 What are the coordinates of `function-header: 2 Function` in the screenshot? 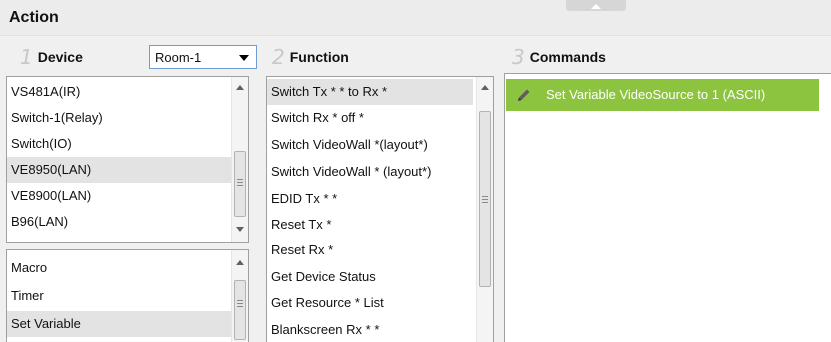 It's located at (310, 57).